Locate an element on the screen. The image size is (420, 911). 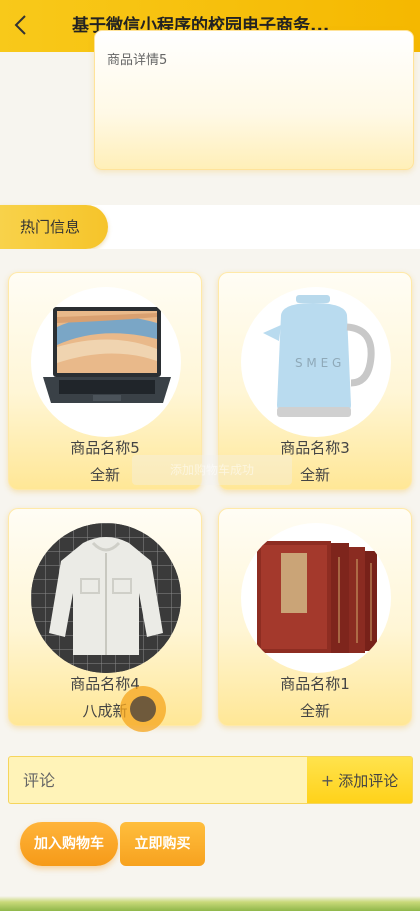
product-detail-card: 商品详情5 is located at coordinates (254, 100).